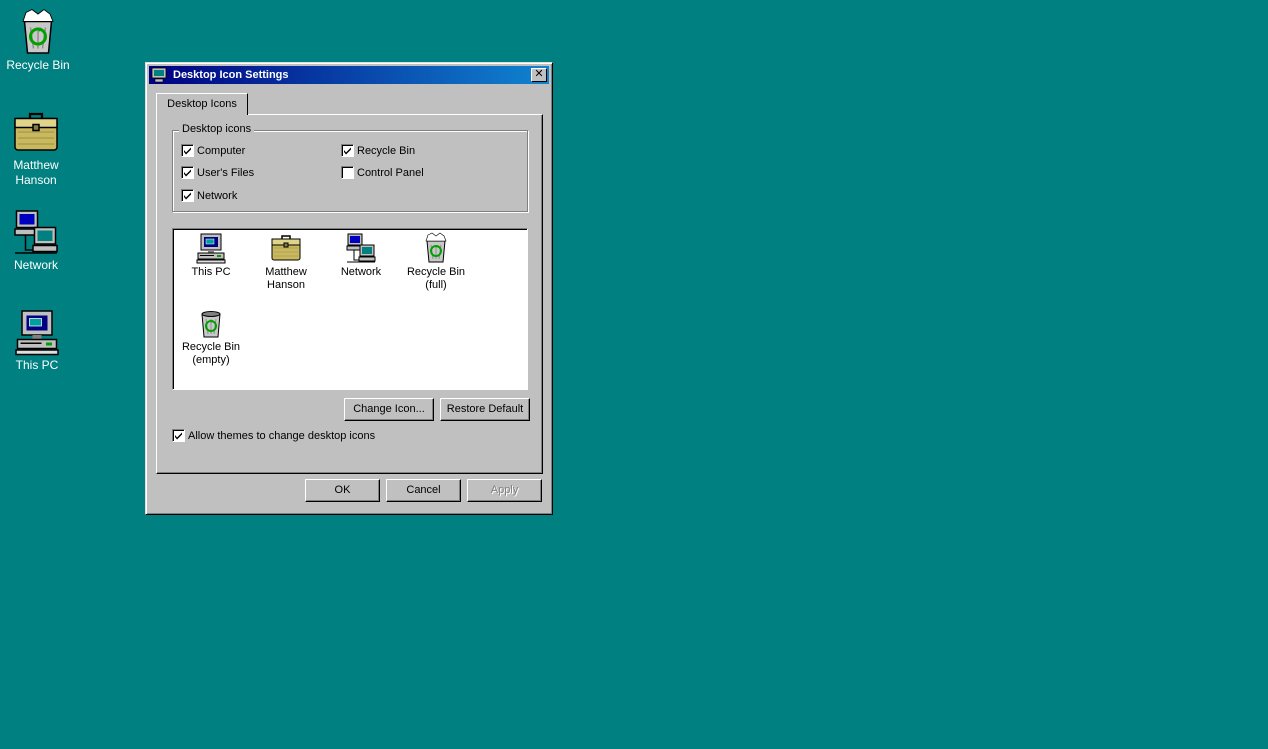 This screenshot has height=749, width=1268. What do you see at coordinates (504, 490) in the screenshot?
I see `apply-button: Apply` at bounding box center [504, 490].